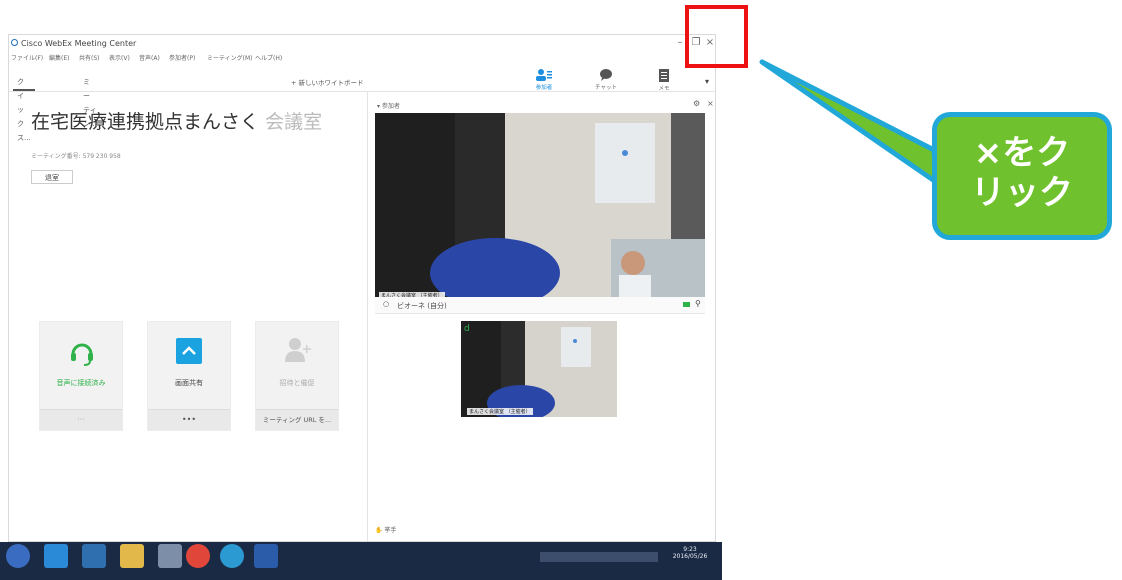 The width and height of the screenshot is (1122, 580). Describe the element at coordinates (1022, 153) in the screenshot. I see `callout-text-line1: ×をク` at that location.